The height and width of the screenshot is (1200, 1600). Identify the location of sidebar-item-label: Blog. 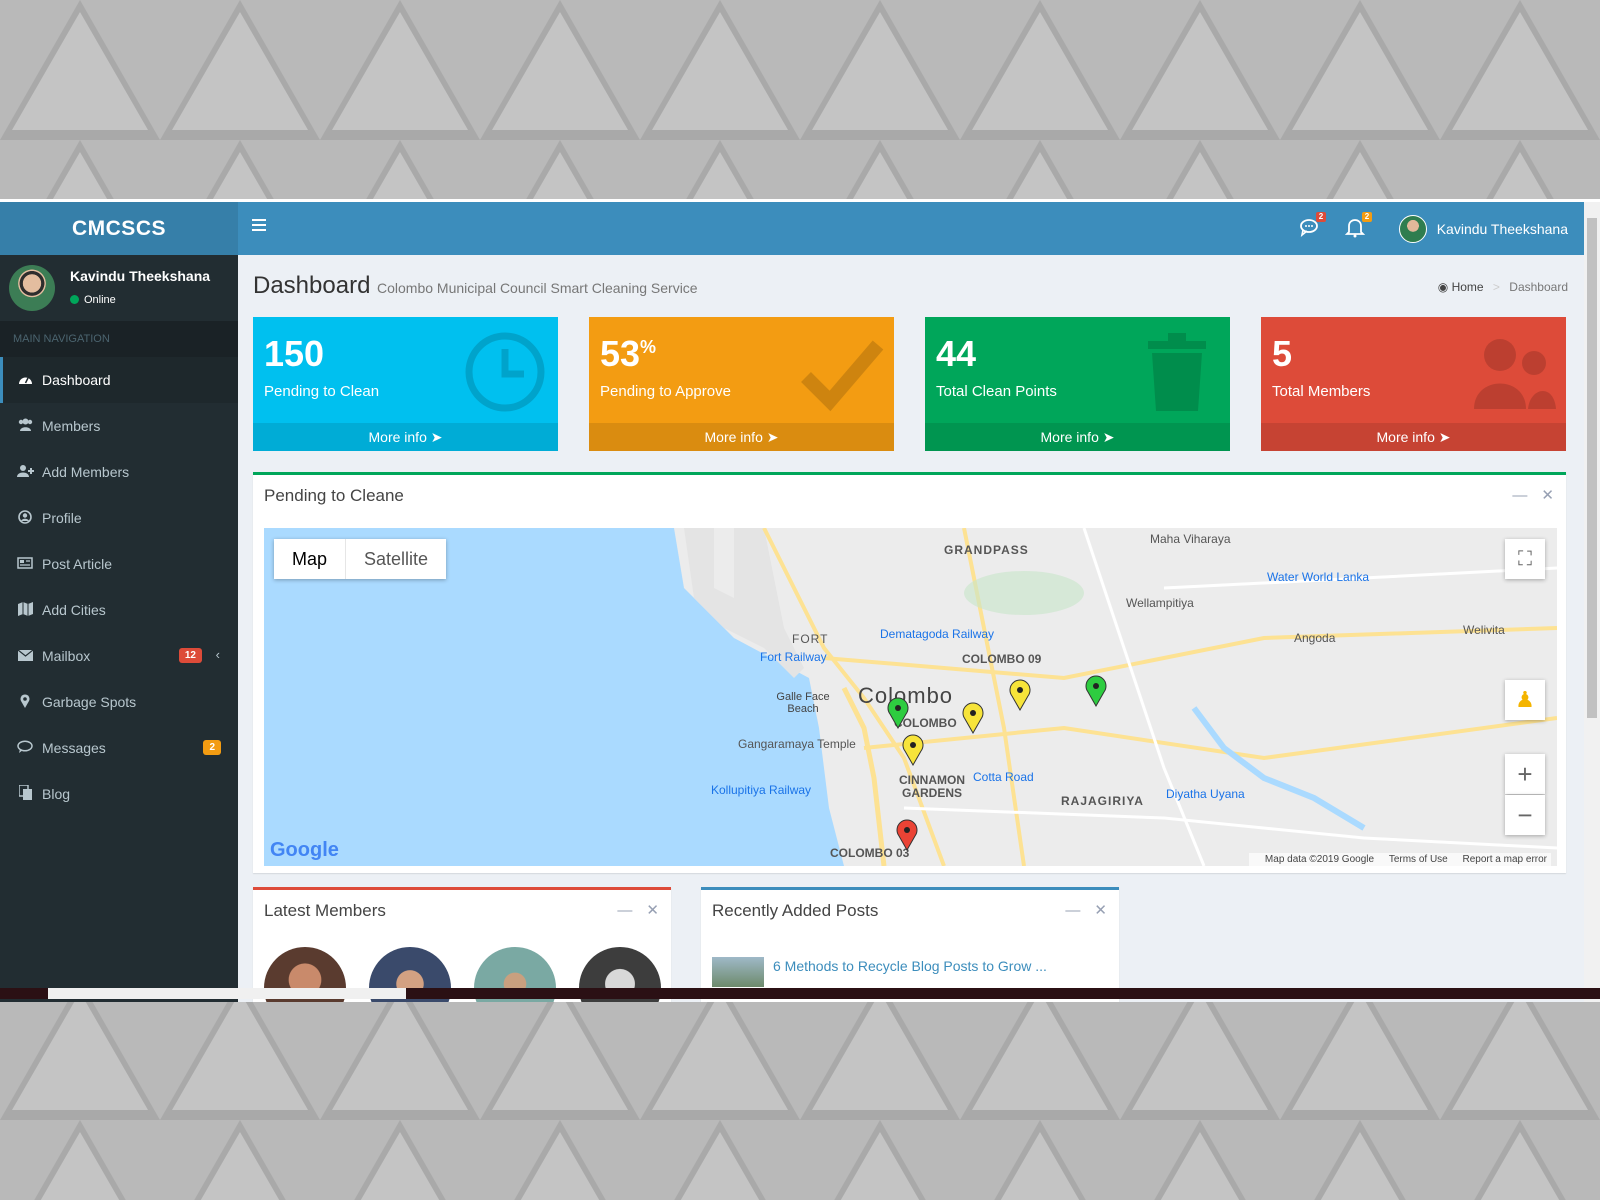
(56, 794).